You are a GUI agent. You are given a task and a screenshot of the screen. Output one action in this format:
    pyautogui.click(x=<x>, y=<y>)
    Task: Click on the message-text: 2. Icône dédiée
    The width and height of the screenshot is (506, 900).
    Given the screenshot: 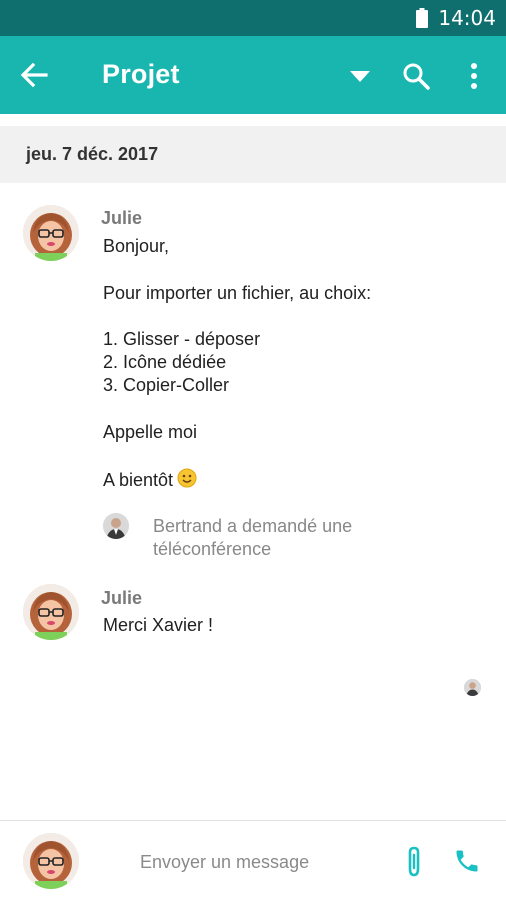 What is the action you would take?
    pyautogui.click(x=165, y=362)
    